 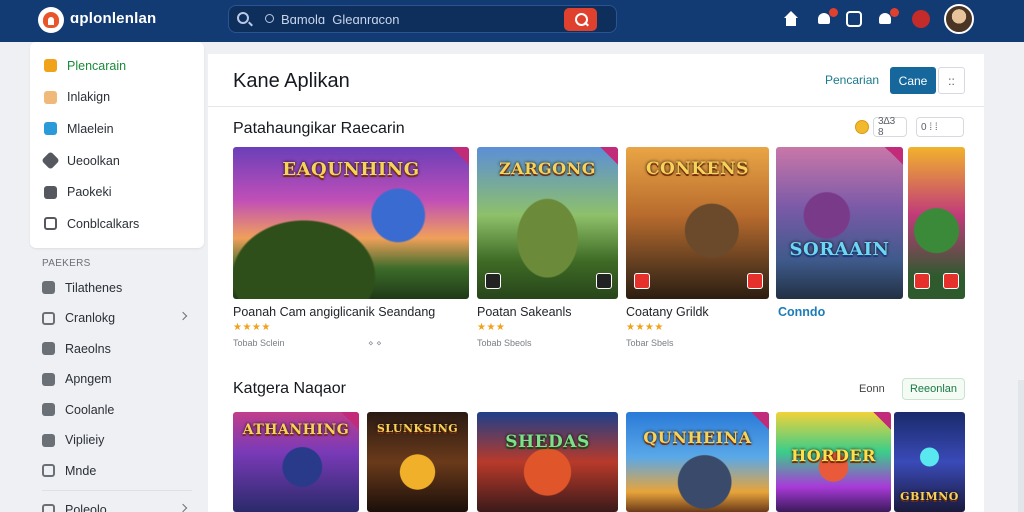 I want to click on sidebar-item-mlaelein: Mlaelein, so click(x=117, y=129).